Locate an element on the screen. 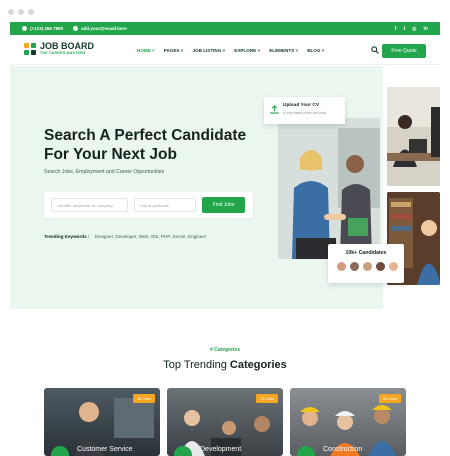 Image resolution: width=450 pixels, height=456 pixels. upload-title: Upload Your CV is located at coordinates (301, 105).